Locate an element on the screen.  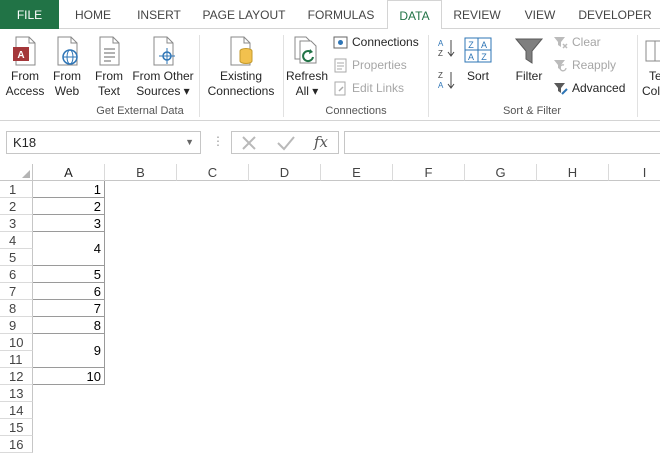
sort-z-to-a-button: Z A is located at coordinates (447, 82).